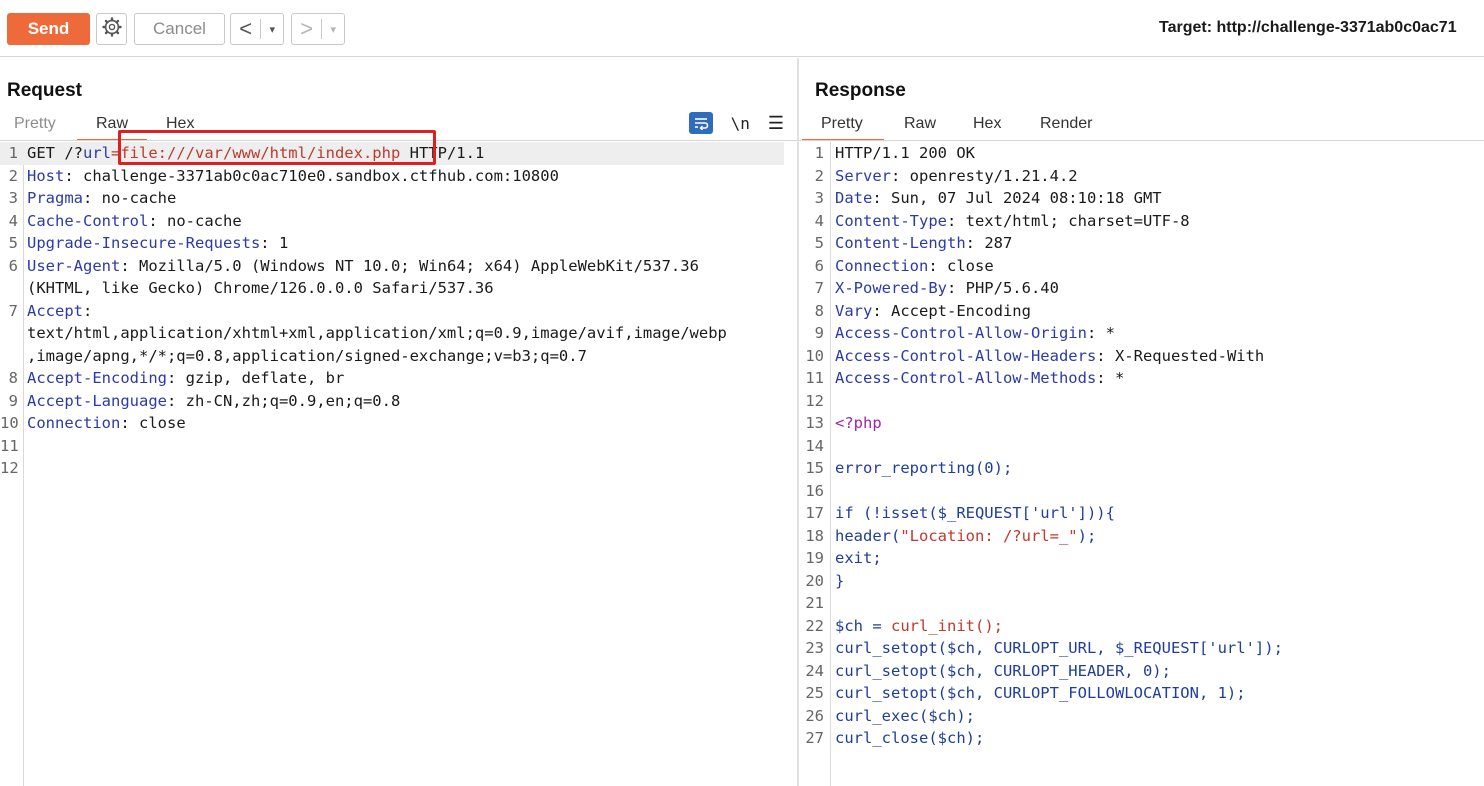 The height and width of the screenshot is (786, 1484). Describe the element at coordinates (947, 288) in the screenshot. I see `code-text: X-Powered-By: PHP/5.6.40` at that location.